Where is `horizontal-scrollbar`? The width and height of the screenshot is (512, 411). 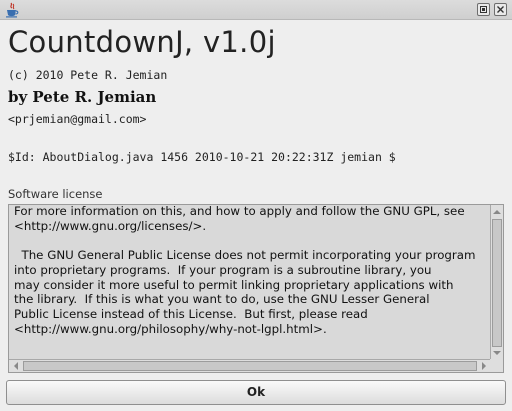 horizontal-scrollbar is located at coordinates (250, 365).